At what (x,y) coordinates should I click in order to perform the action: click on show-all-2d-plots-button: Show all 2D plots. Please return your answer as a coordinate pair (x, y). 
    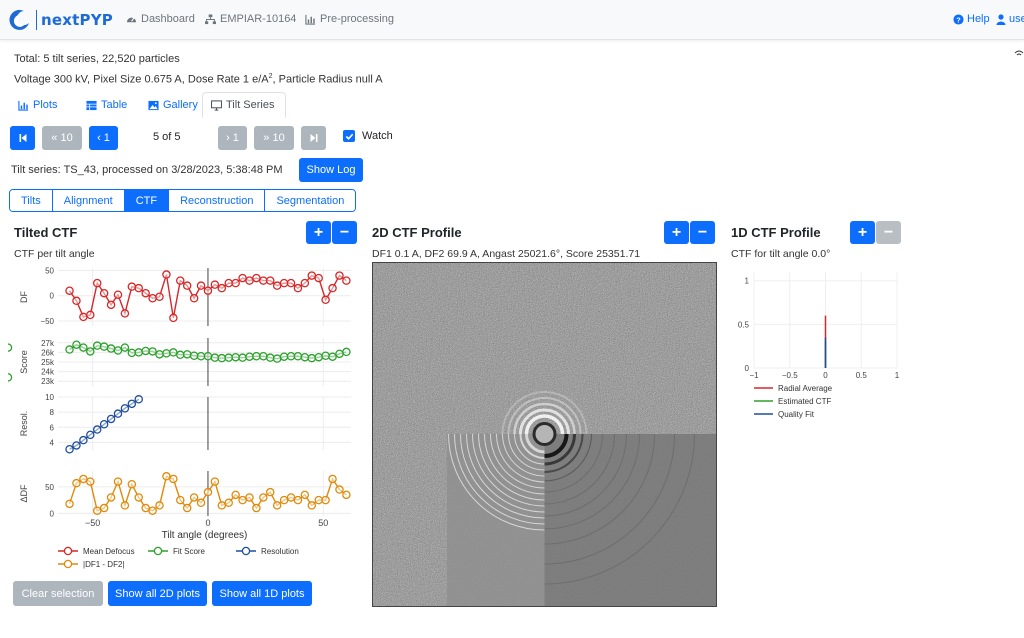
    Looking at the image, I should click on (157, 593).